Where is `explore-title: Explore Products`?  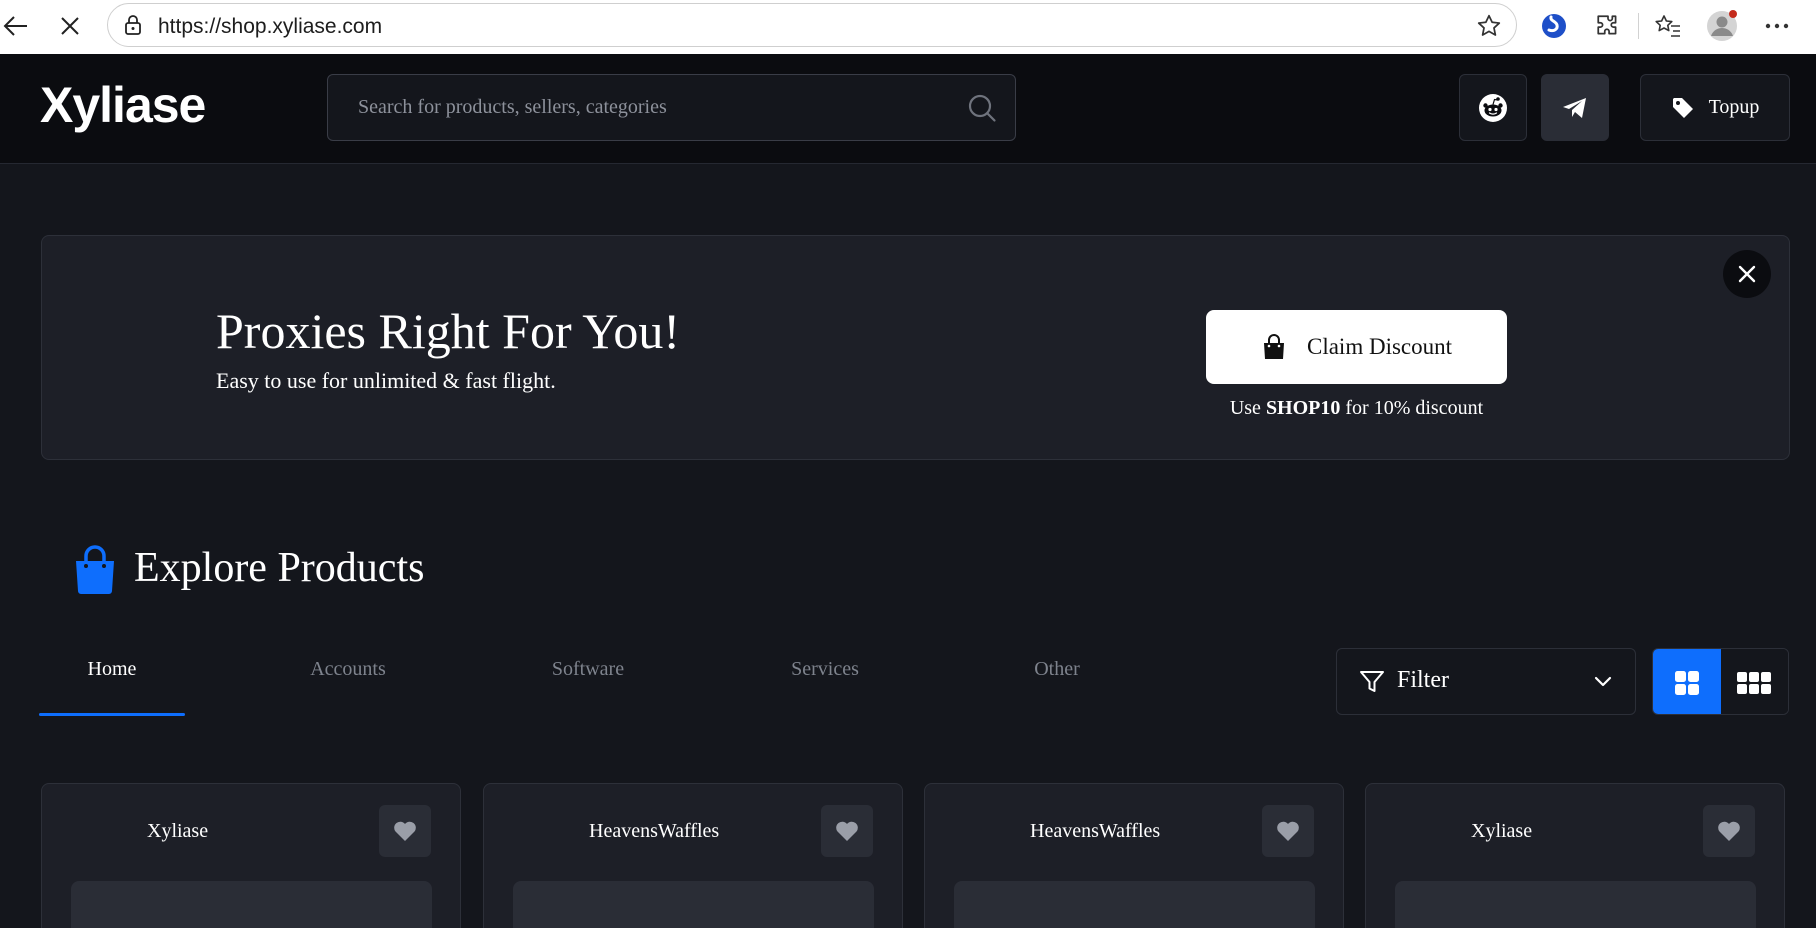
explore-title: Explore Products is located at coordinates (279, 568).